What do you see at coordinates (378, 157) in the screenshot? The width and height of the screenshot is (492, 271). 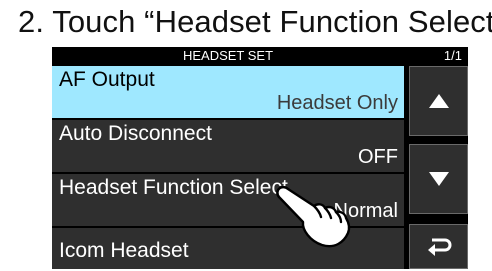 I see `menu-item-value: OFF` at bounding box center [378, 157].